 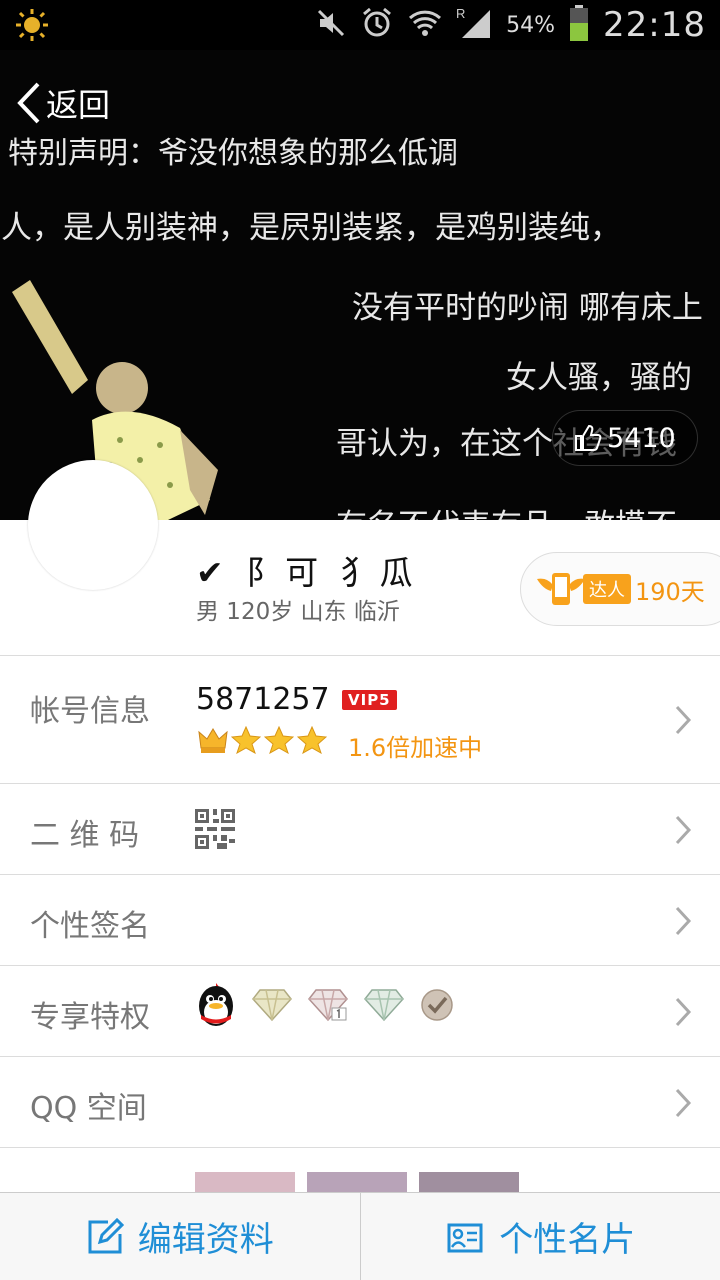 What do you see at coordinates (272, 1005) in the screenshot?
I see `yellow-diamond-icon` at bounding box center [272, 1005].